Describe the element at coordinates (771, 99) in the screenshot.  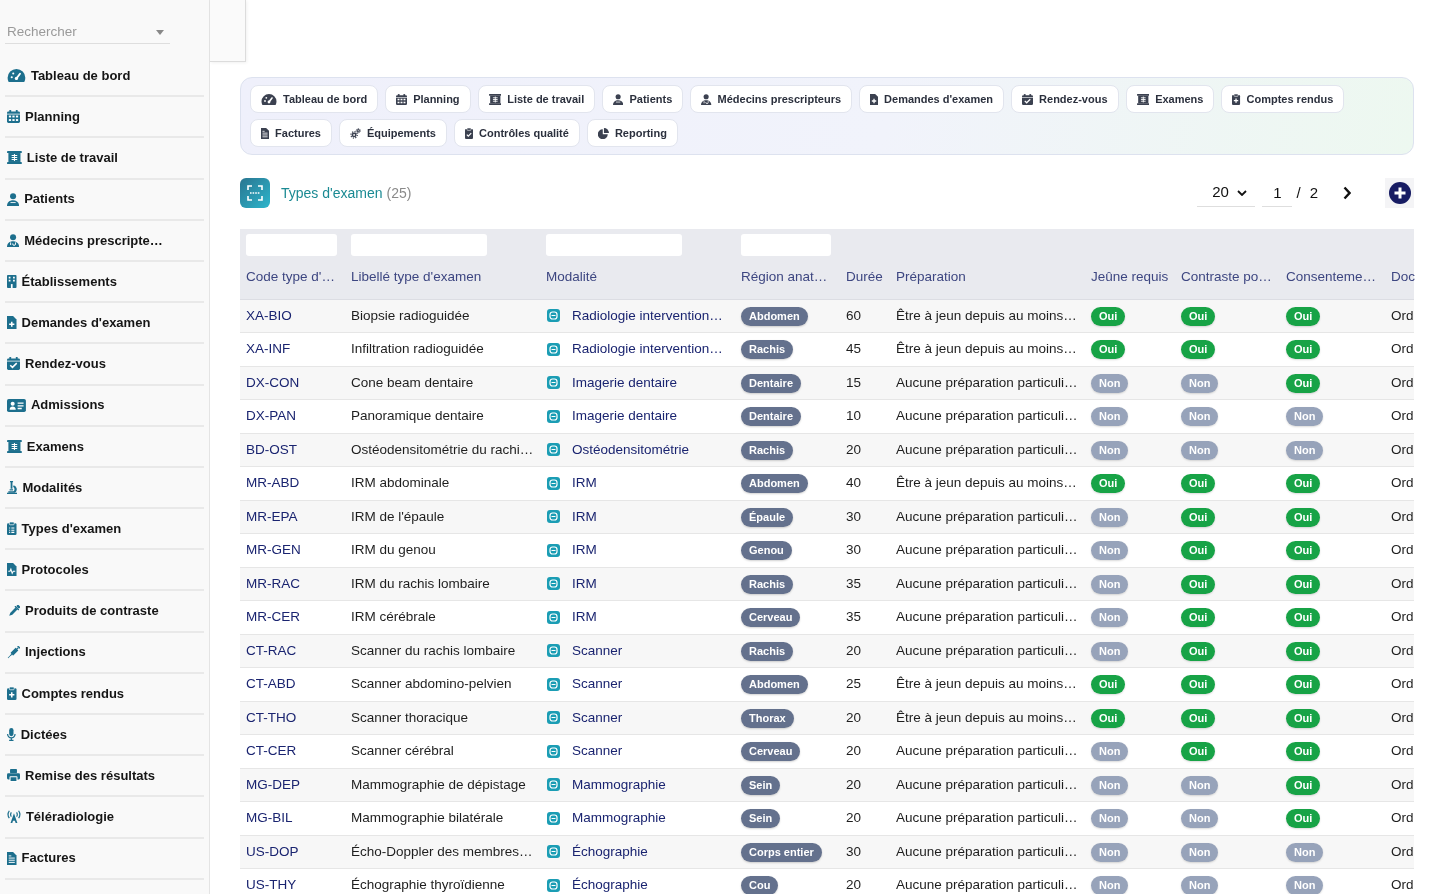
I see `quick-nav-button: Médecins prescripteurs` at that location.